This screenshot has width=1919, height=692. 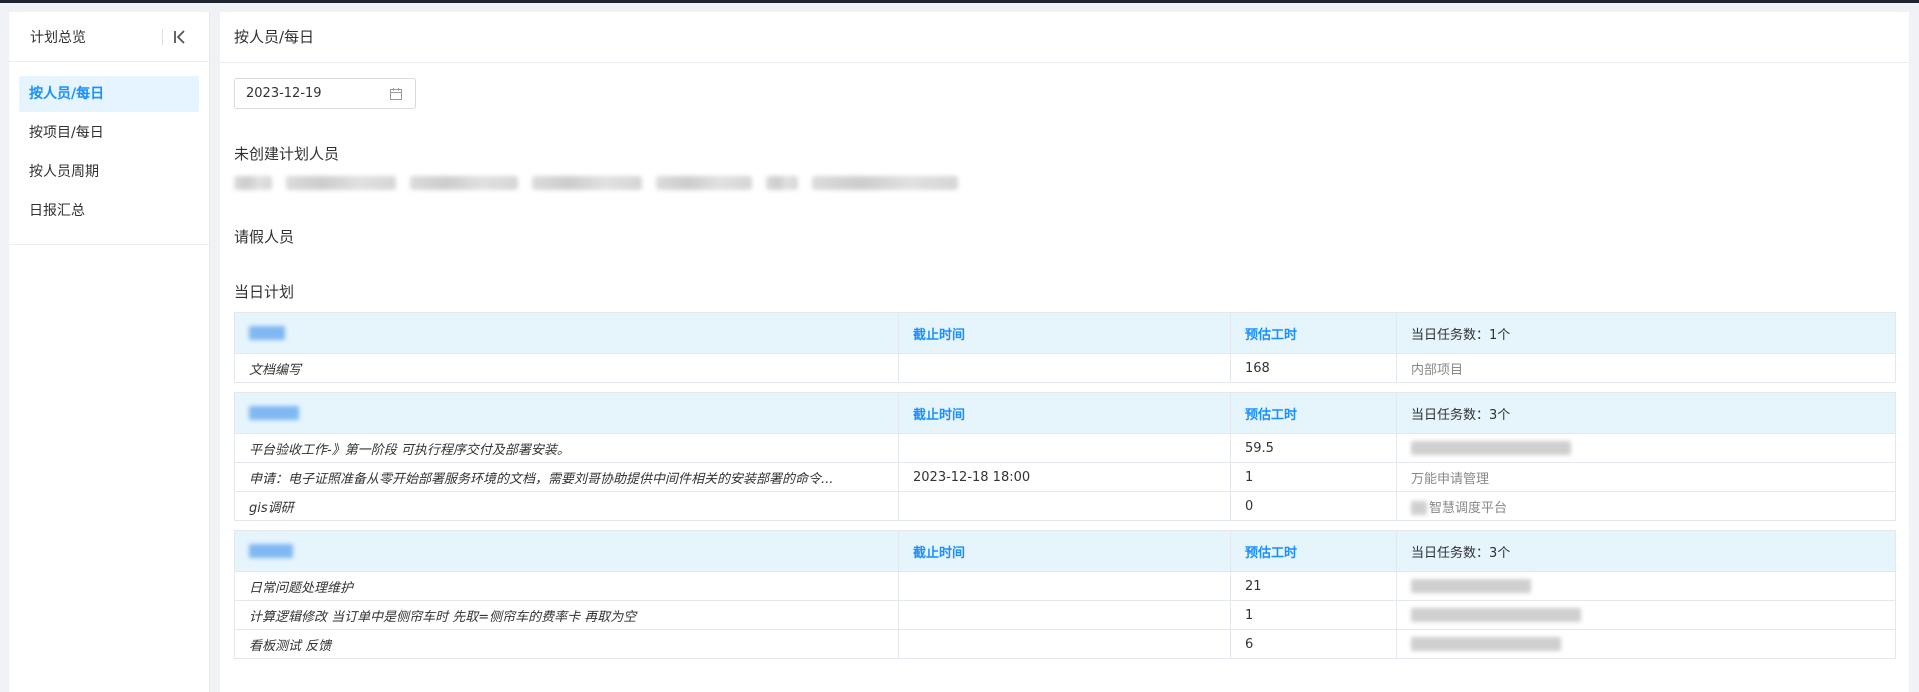 I want to click on date-value: 2023-12-19, so click(x=284, y=93).